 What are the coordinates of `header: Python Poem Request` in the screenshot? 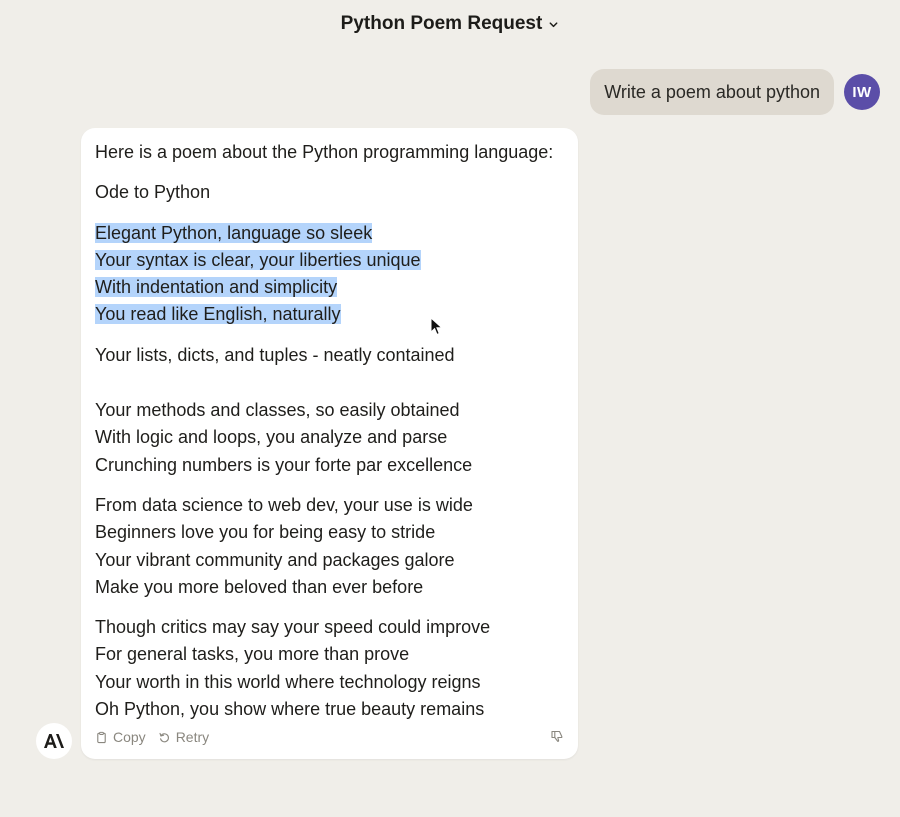 It's located at (450, 24).